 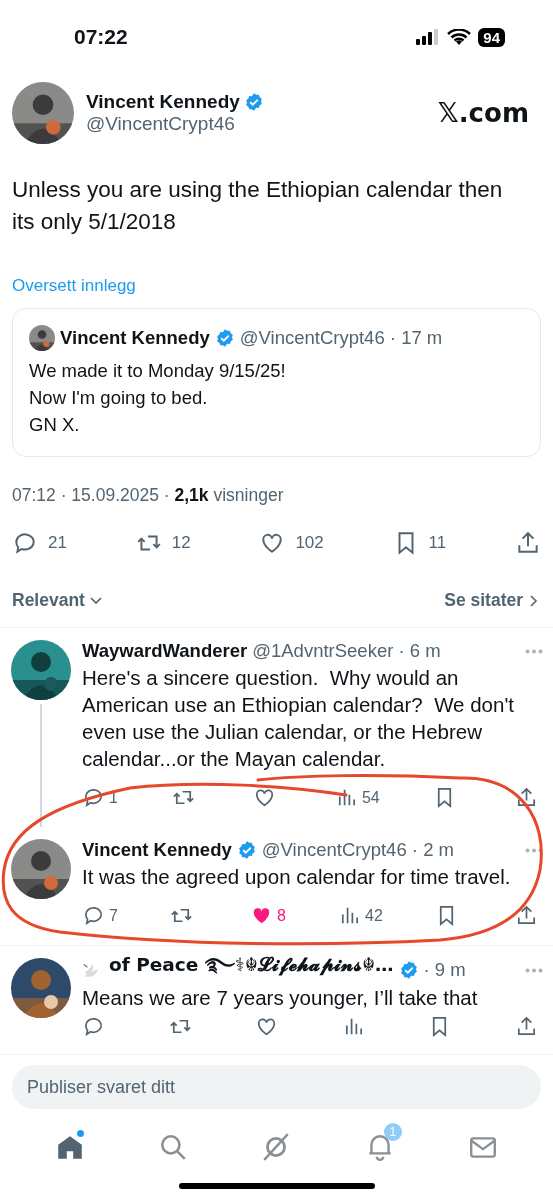 What do you see at coordinates (392, 1132) in the screenshot?
I see `notification-badge: 1` at bounding box center [392, 1132].